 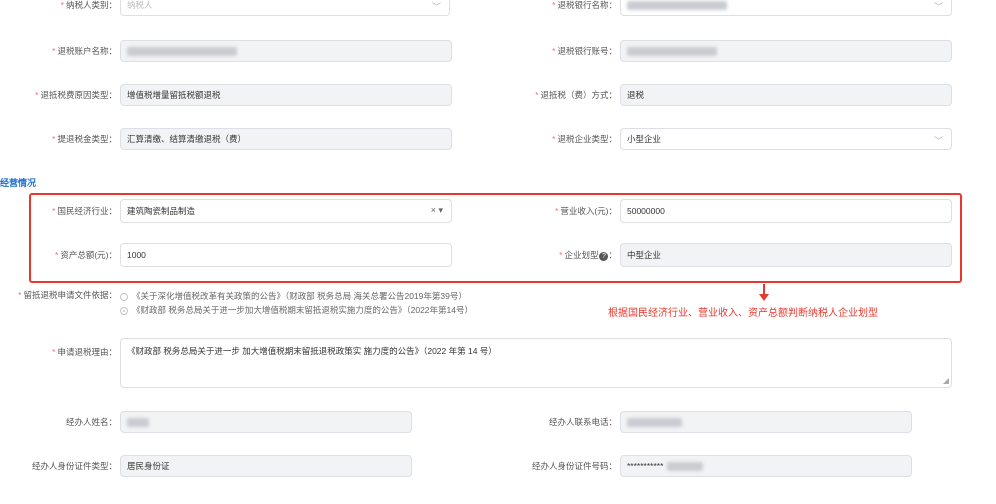 What do you see at coordinates (786, 139) in the screenshot?
I see `refund-enterprise-type-select: 小型企业 ﹀` at bounding box center [786, 139].